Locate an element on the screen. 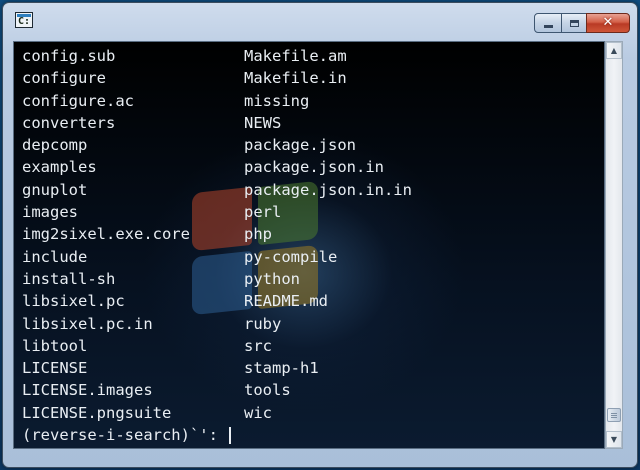  file-entry: php is located at coordinates (258, 234).